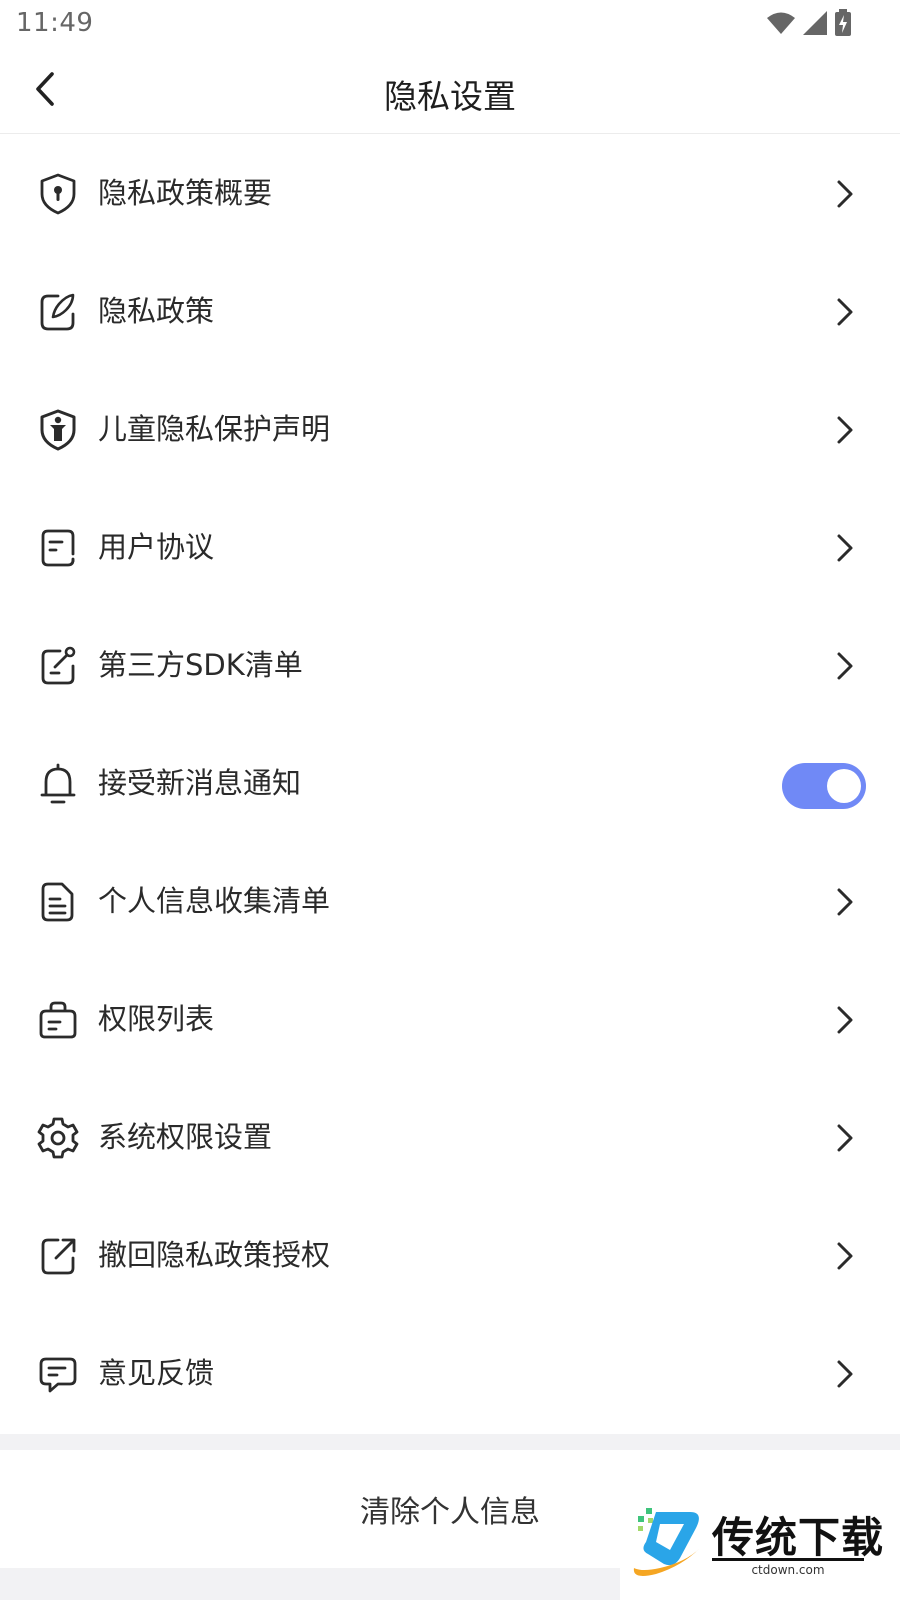  I want to click on settings-item-label: 意见反馈, so click(156, 1373).